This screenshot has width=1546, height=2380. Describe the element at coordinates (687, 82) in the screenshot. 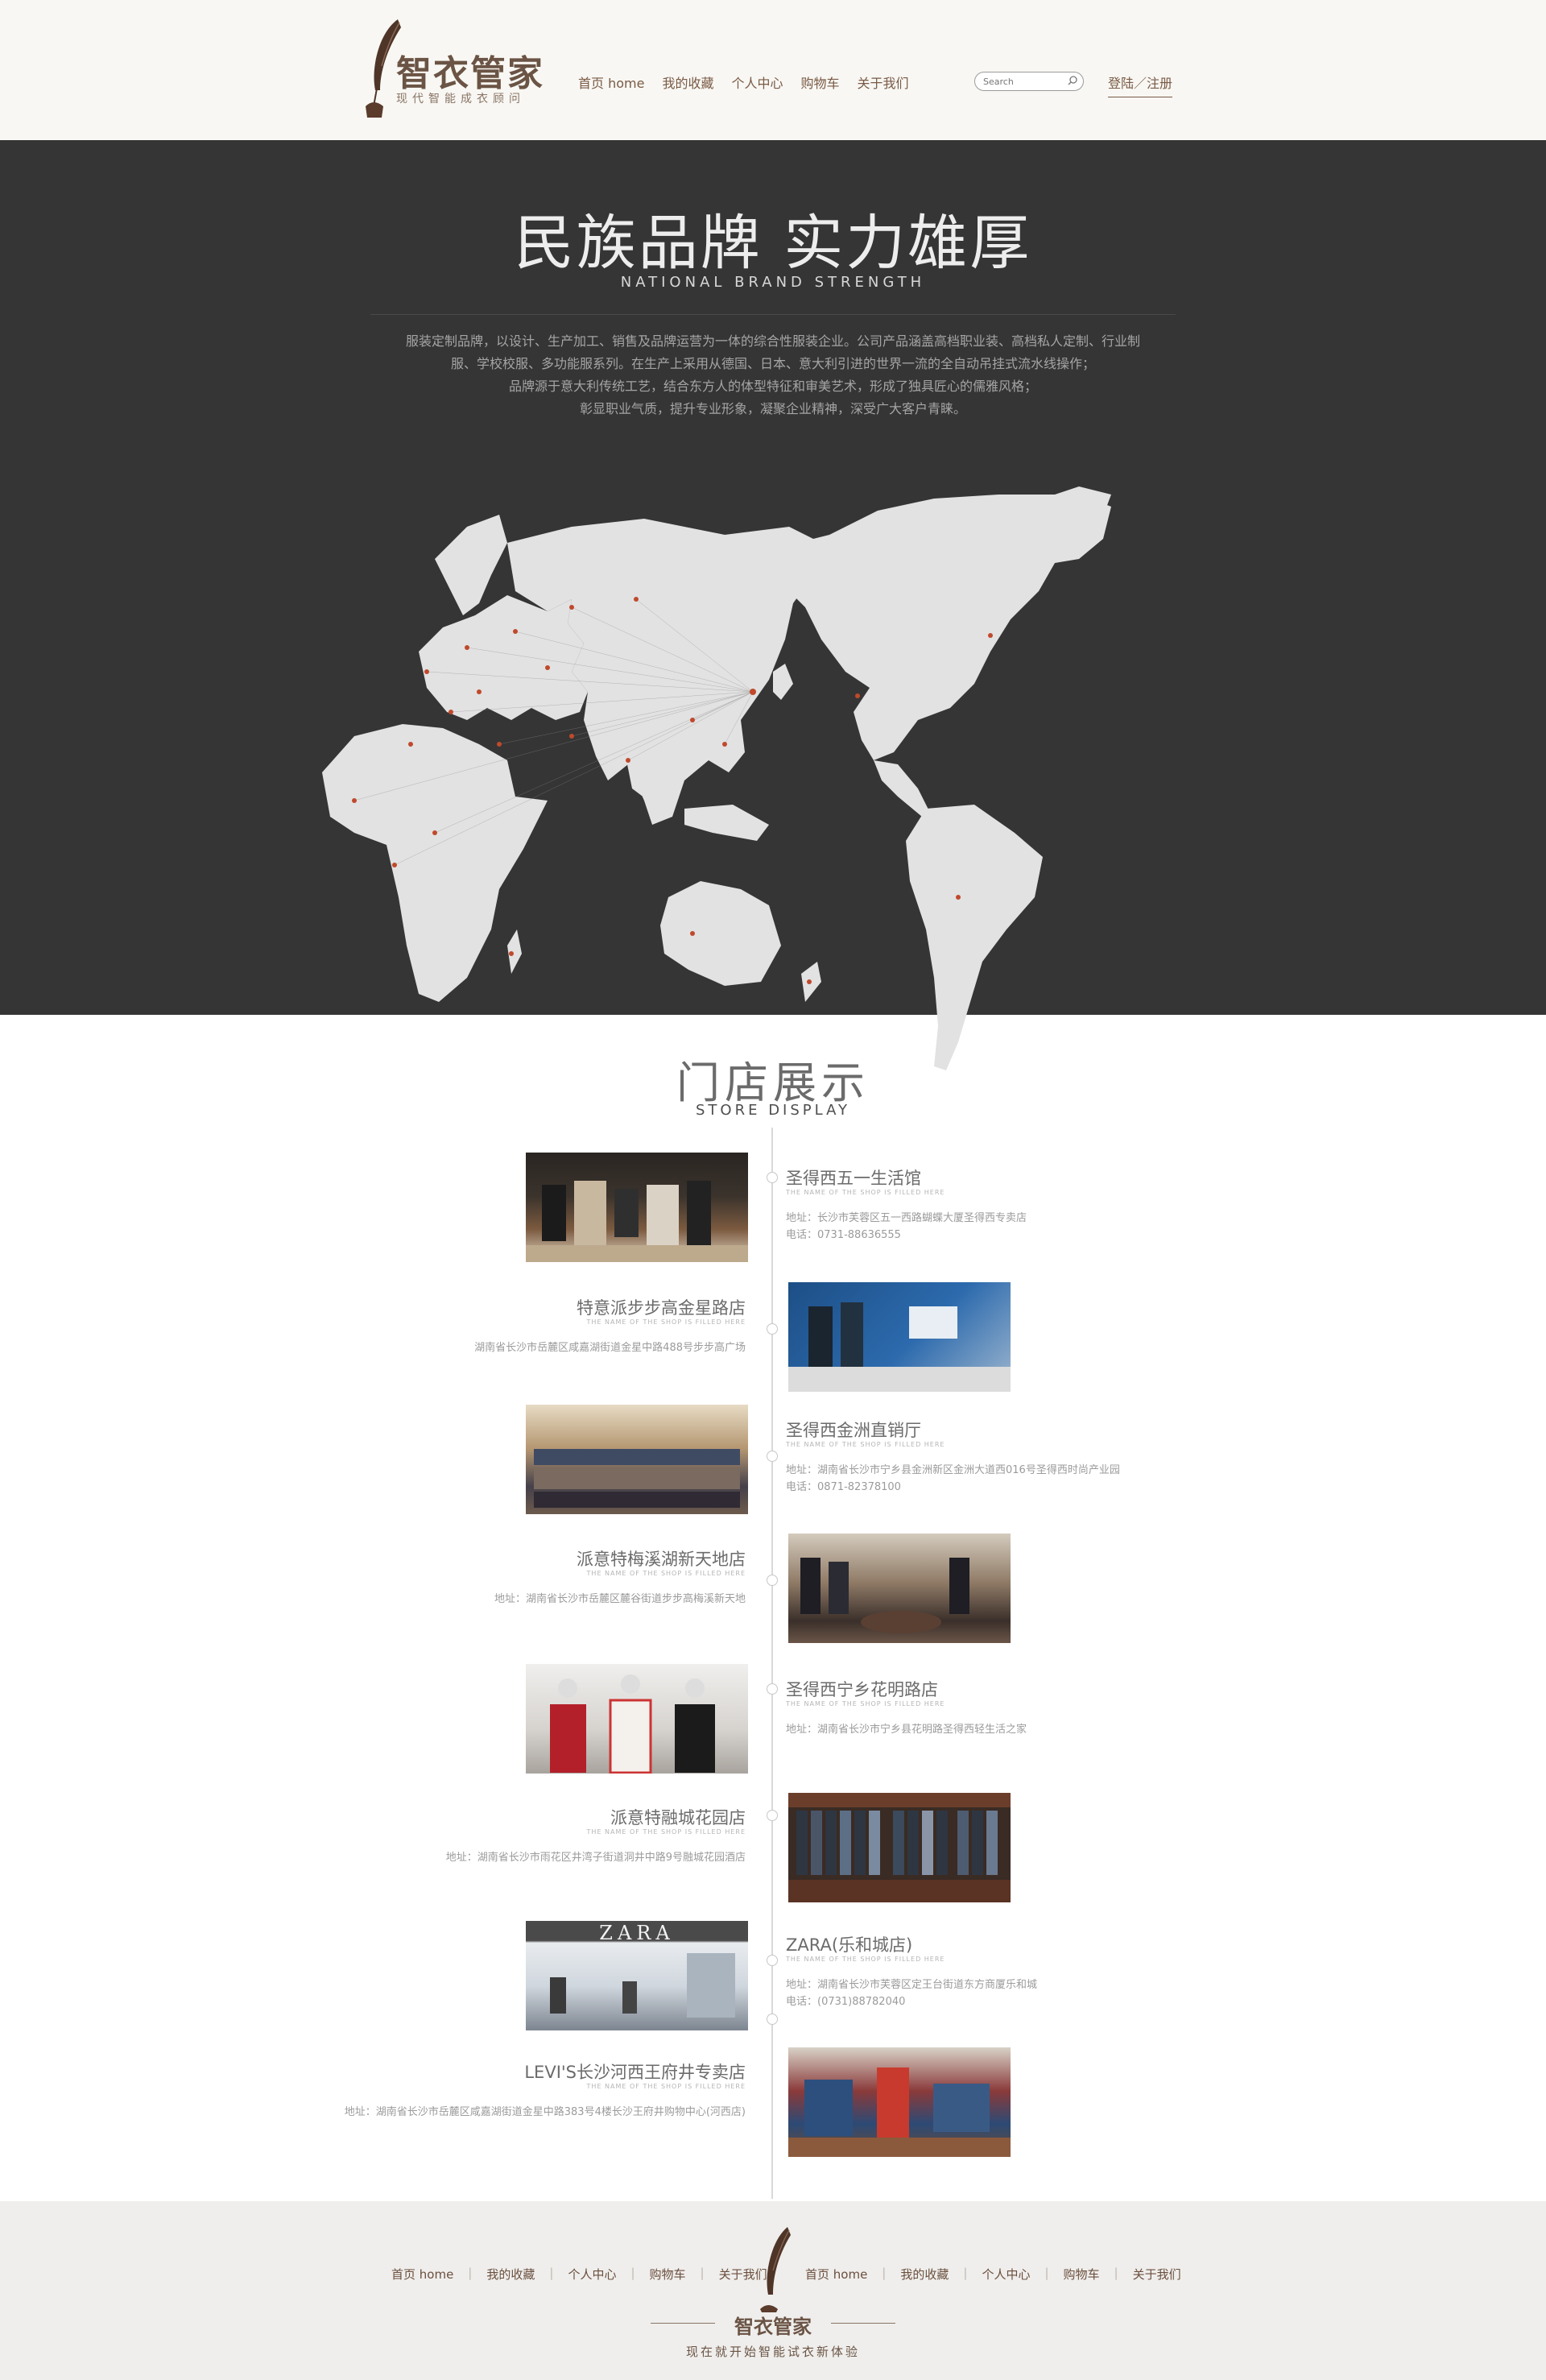

I see `nav-favorites: 我的收藏` at that location.